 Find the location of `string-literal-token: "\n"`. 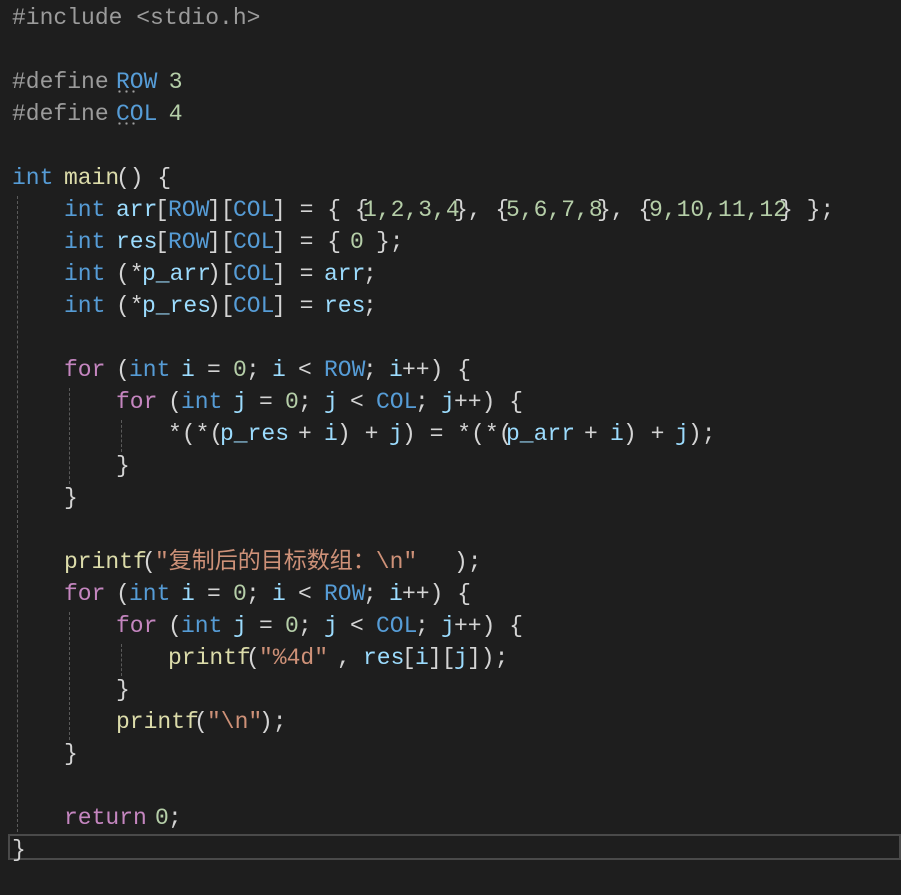

string-literal-token: "\n" is located at coordinates (235, 722).